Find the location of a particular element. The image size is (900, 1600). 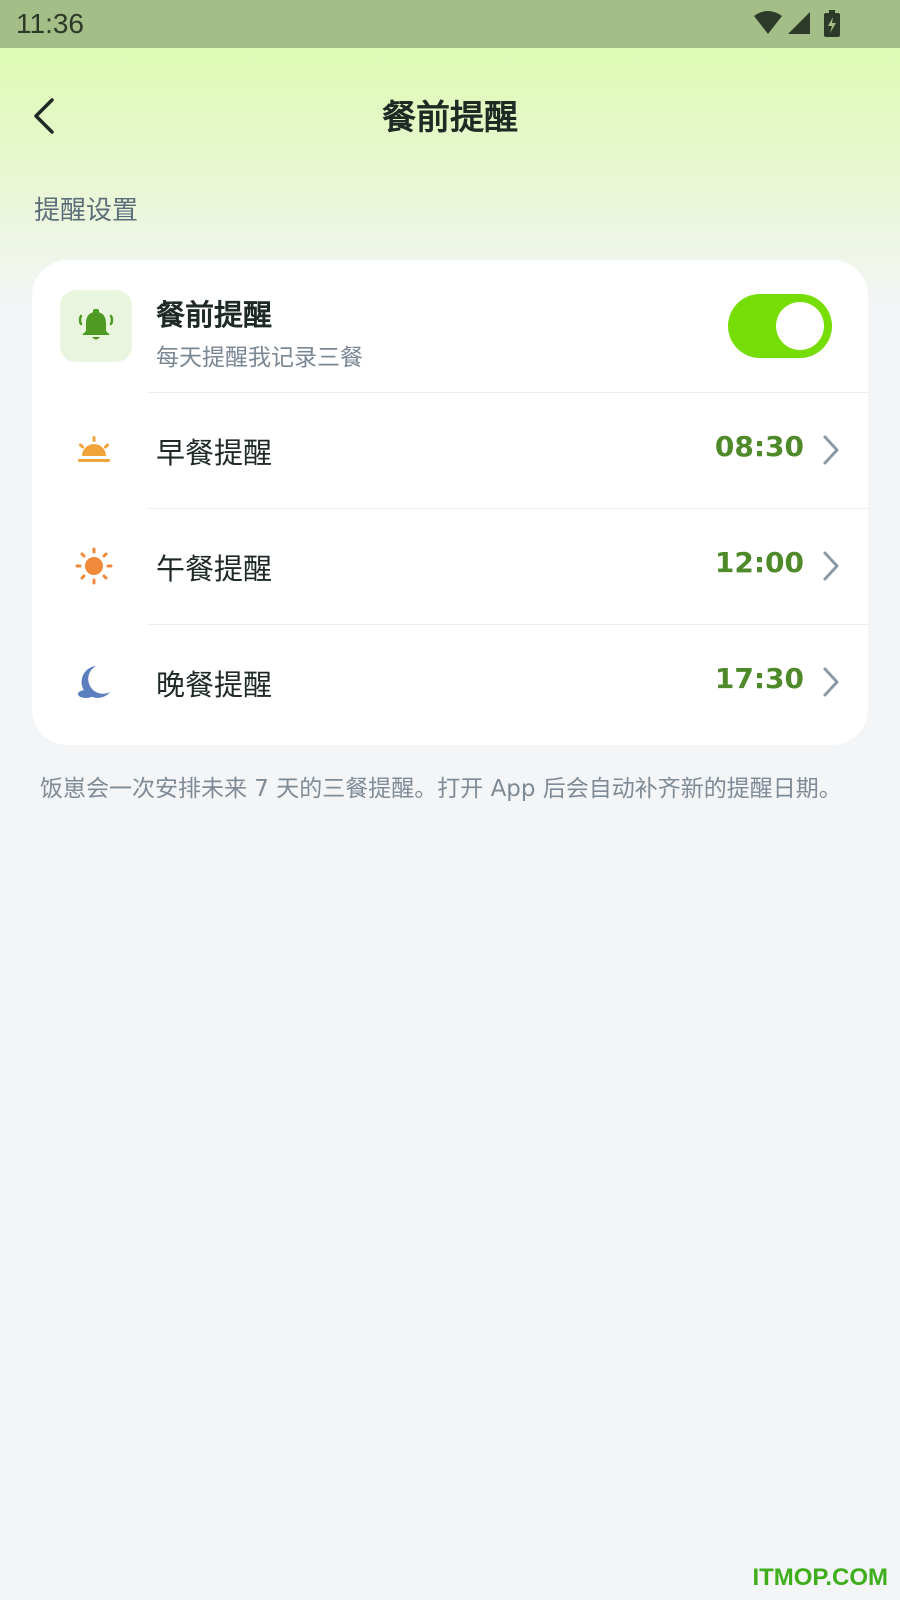

master-reminder-toggle is located at coordinates (780, 326).